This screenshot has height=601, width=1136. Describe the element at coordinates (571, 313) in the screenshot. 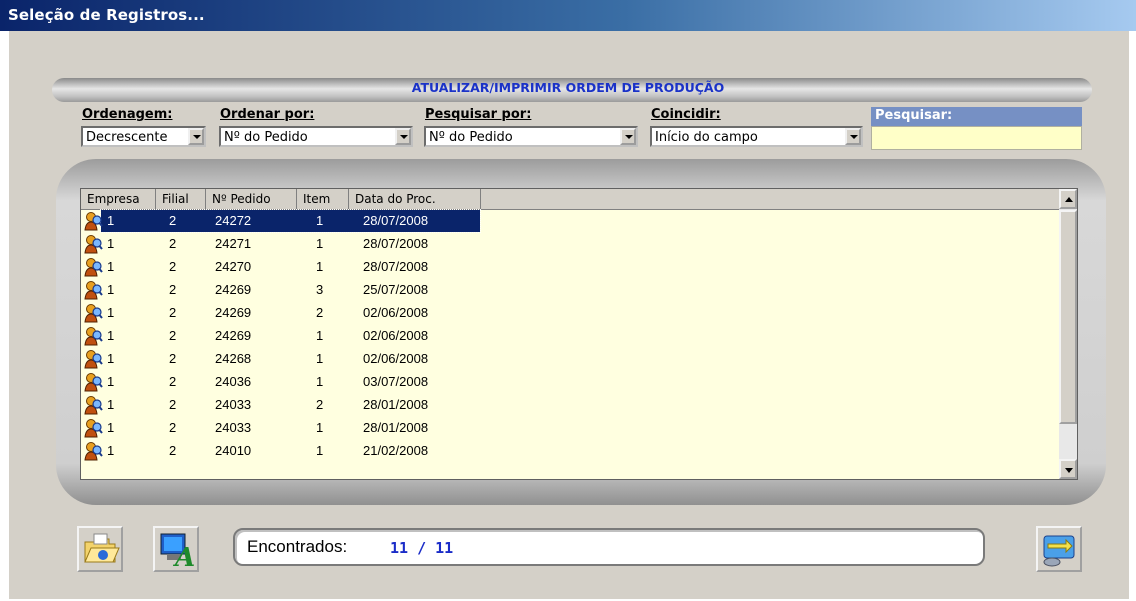

I see `table-row: 1 2 24269 2 02/06/2008` at that location.